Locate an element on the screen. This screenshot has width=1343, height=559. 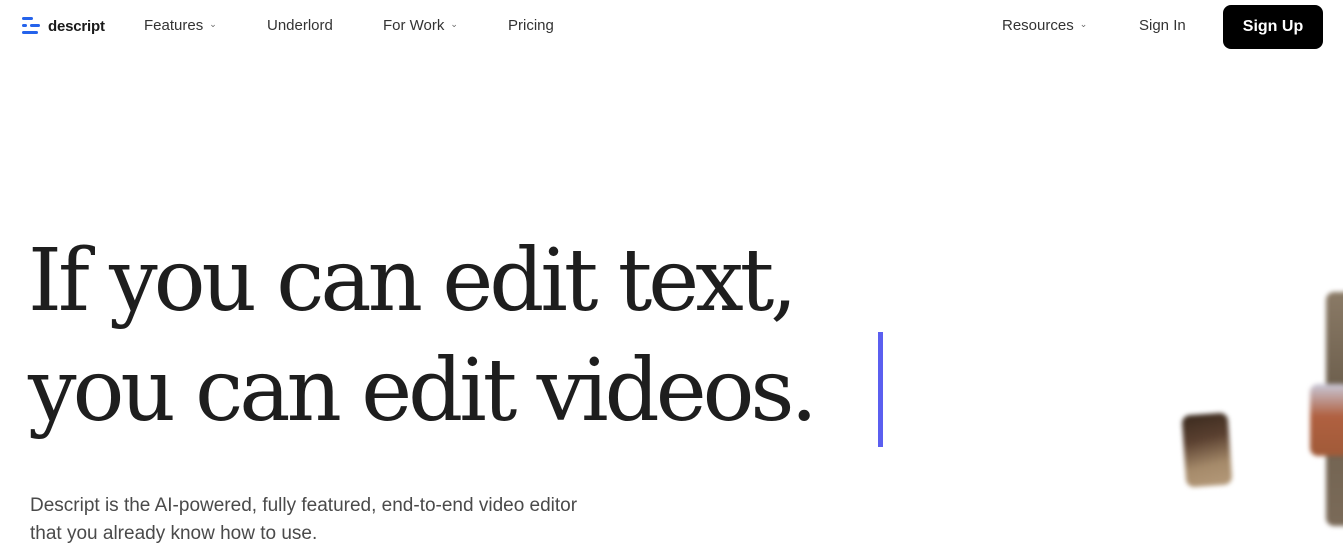
nav-resources: Resources ⌄ is located at coordinates (1044, 25).